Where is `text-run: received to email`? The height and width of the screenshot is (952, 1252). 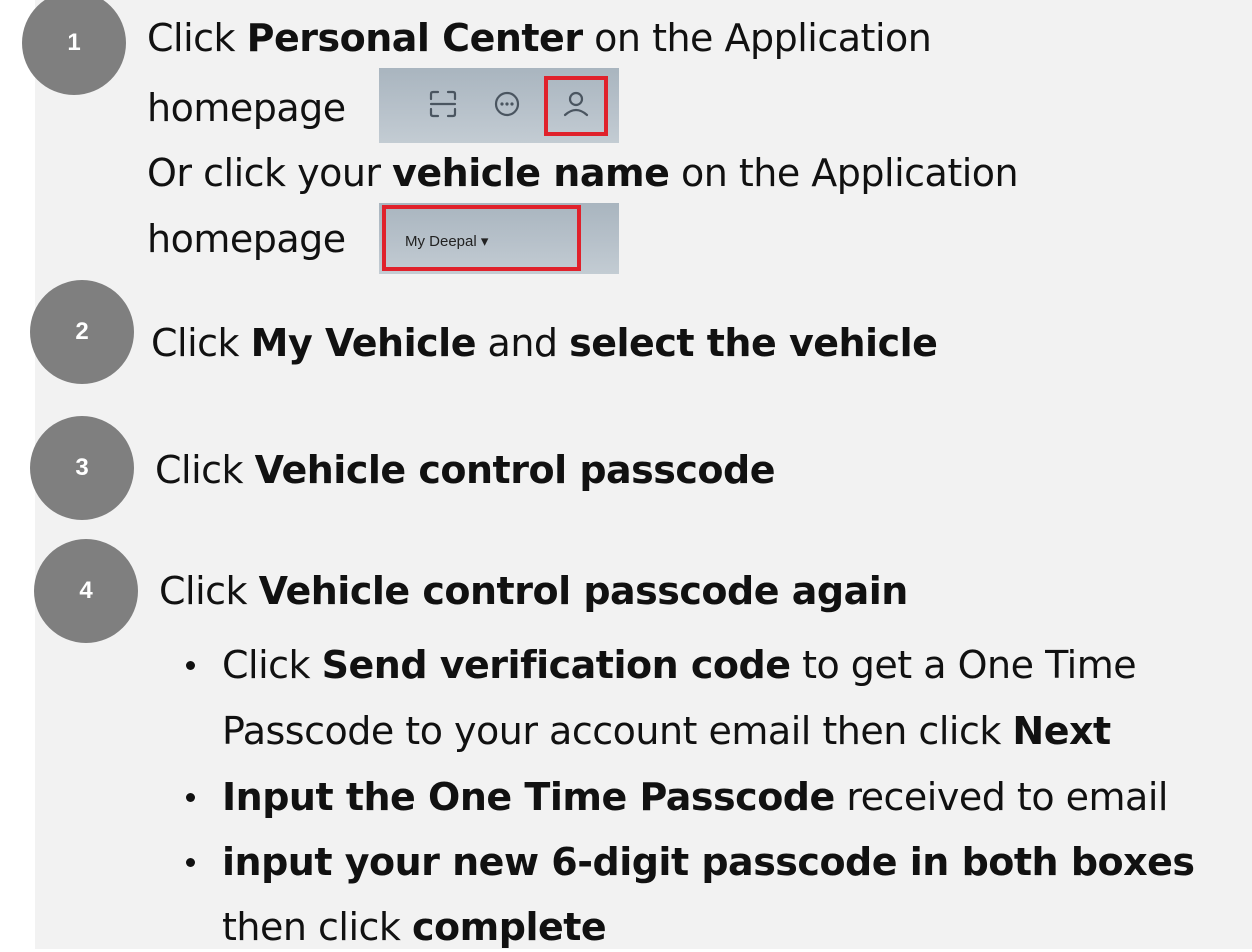 text-run: received to email is located at coordinates (1001, 797).